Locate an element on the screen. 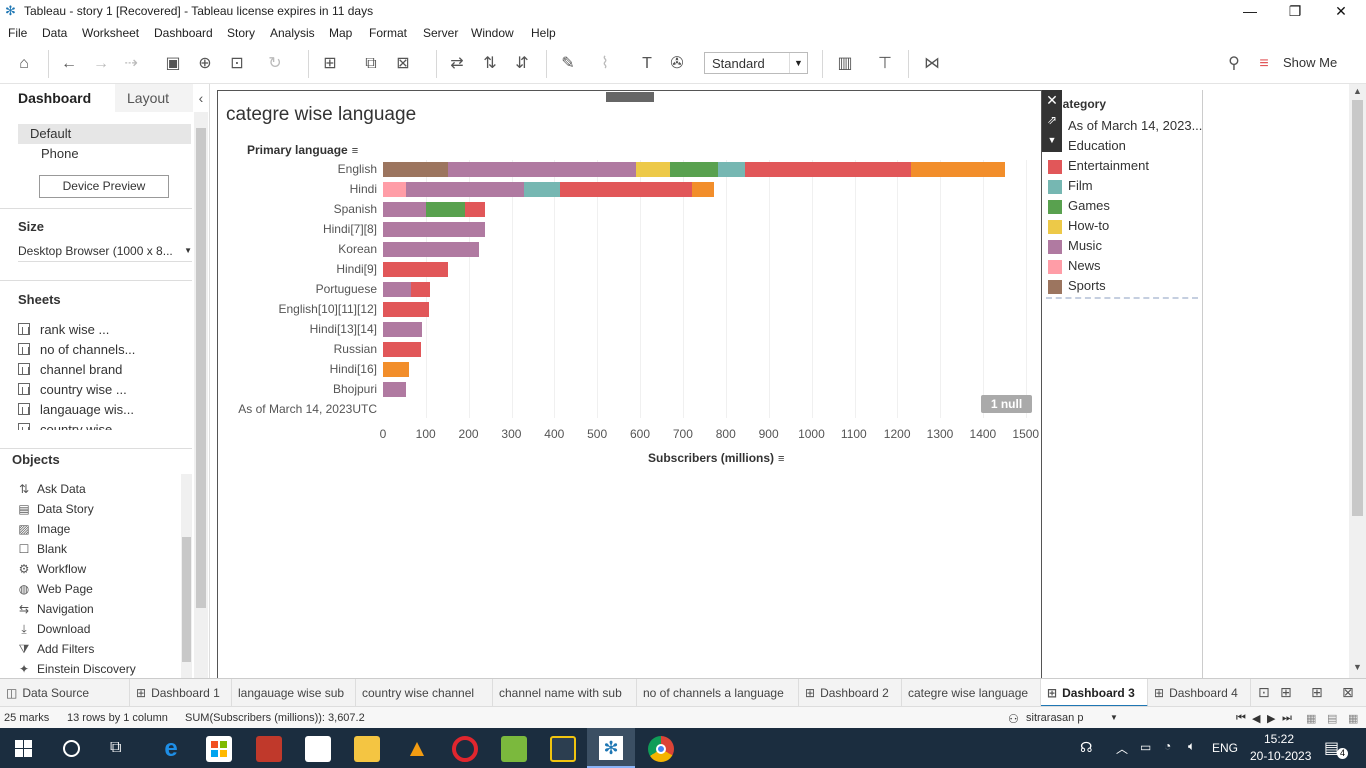  new-tab-icon: ⊠ is located at coordinates (1348, 692).